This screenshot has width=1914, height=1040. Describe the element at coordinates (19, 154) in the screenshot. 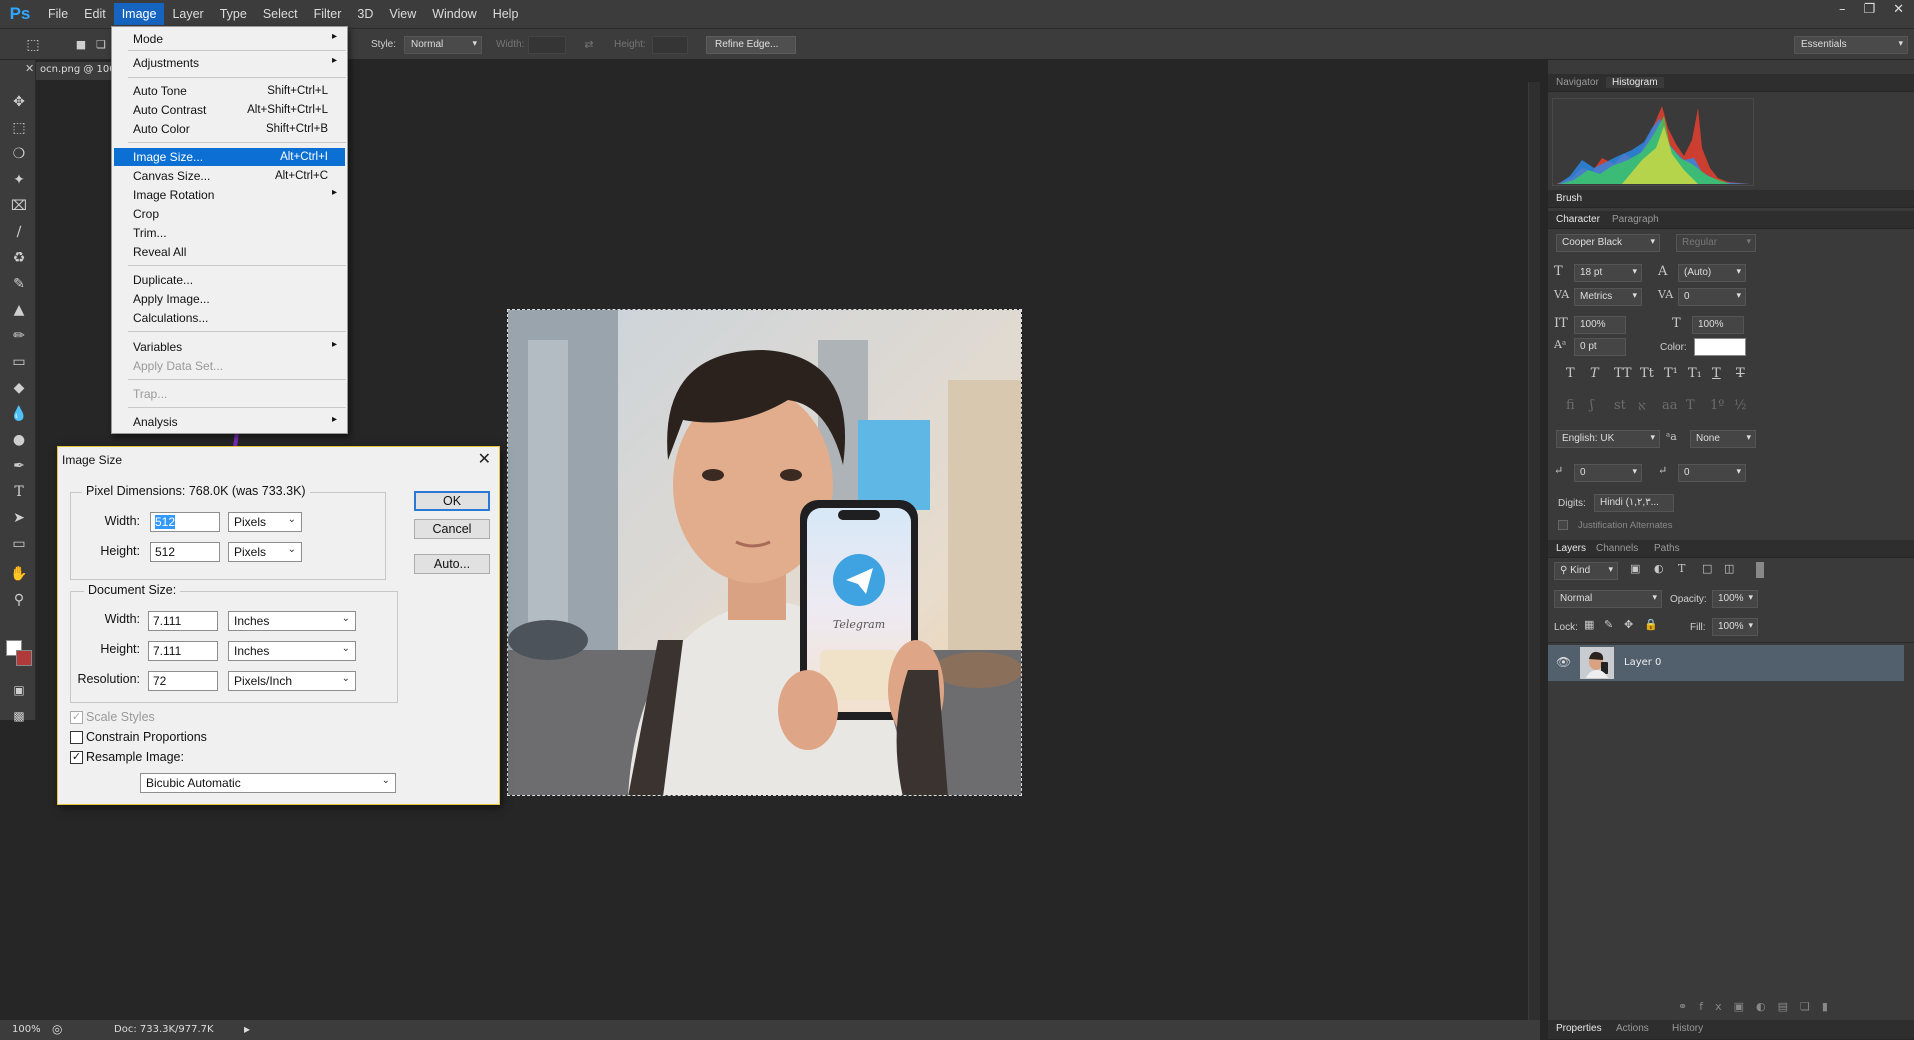

I see `lasso-tool-icon: ❍` at that location.